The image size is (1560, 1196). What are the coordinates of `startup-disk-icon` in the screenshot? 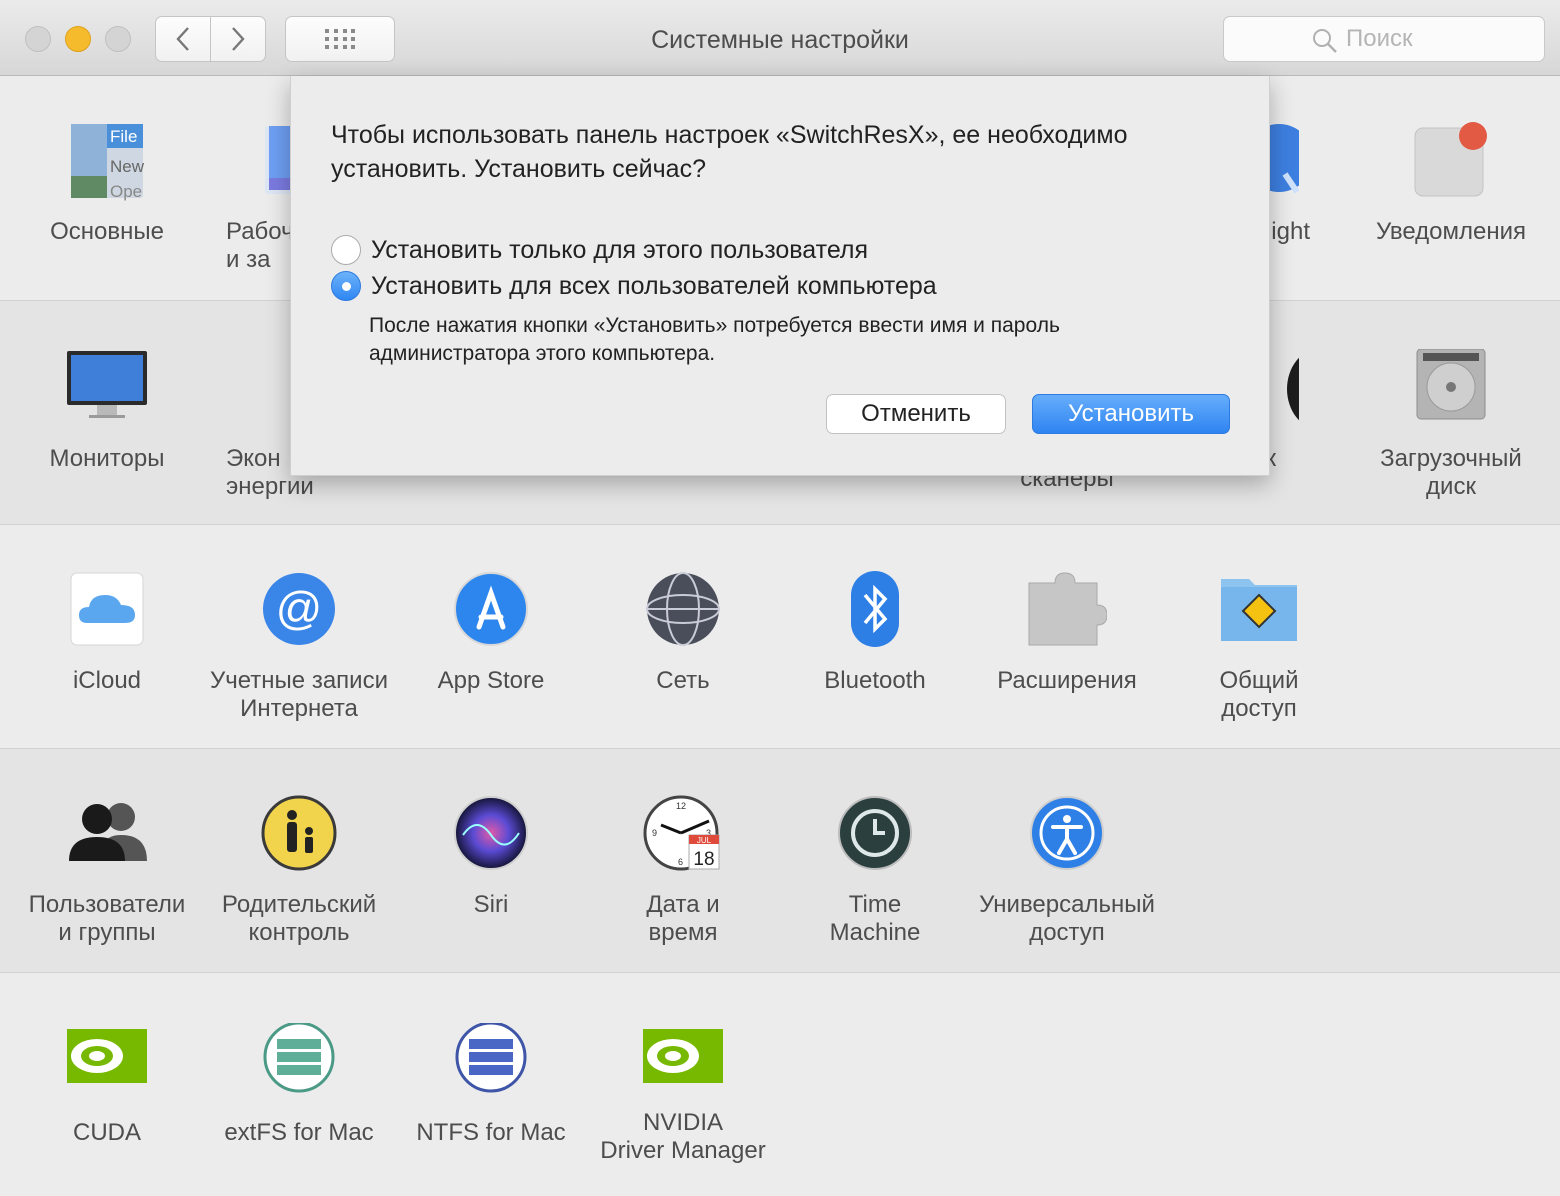 It's located at (1451, 384).